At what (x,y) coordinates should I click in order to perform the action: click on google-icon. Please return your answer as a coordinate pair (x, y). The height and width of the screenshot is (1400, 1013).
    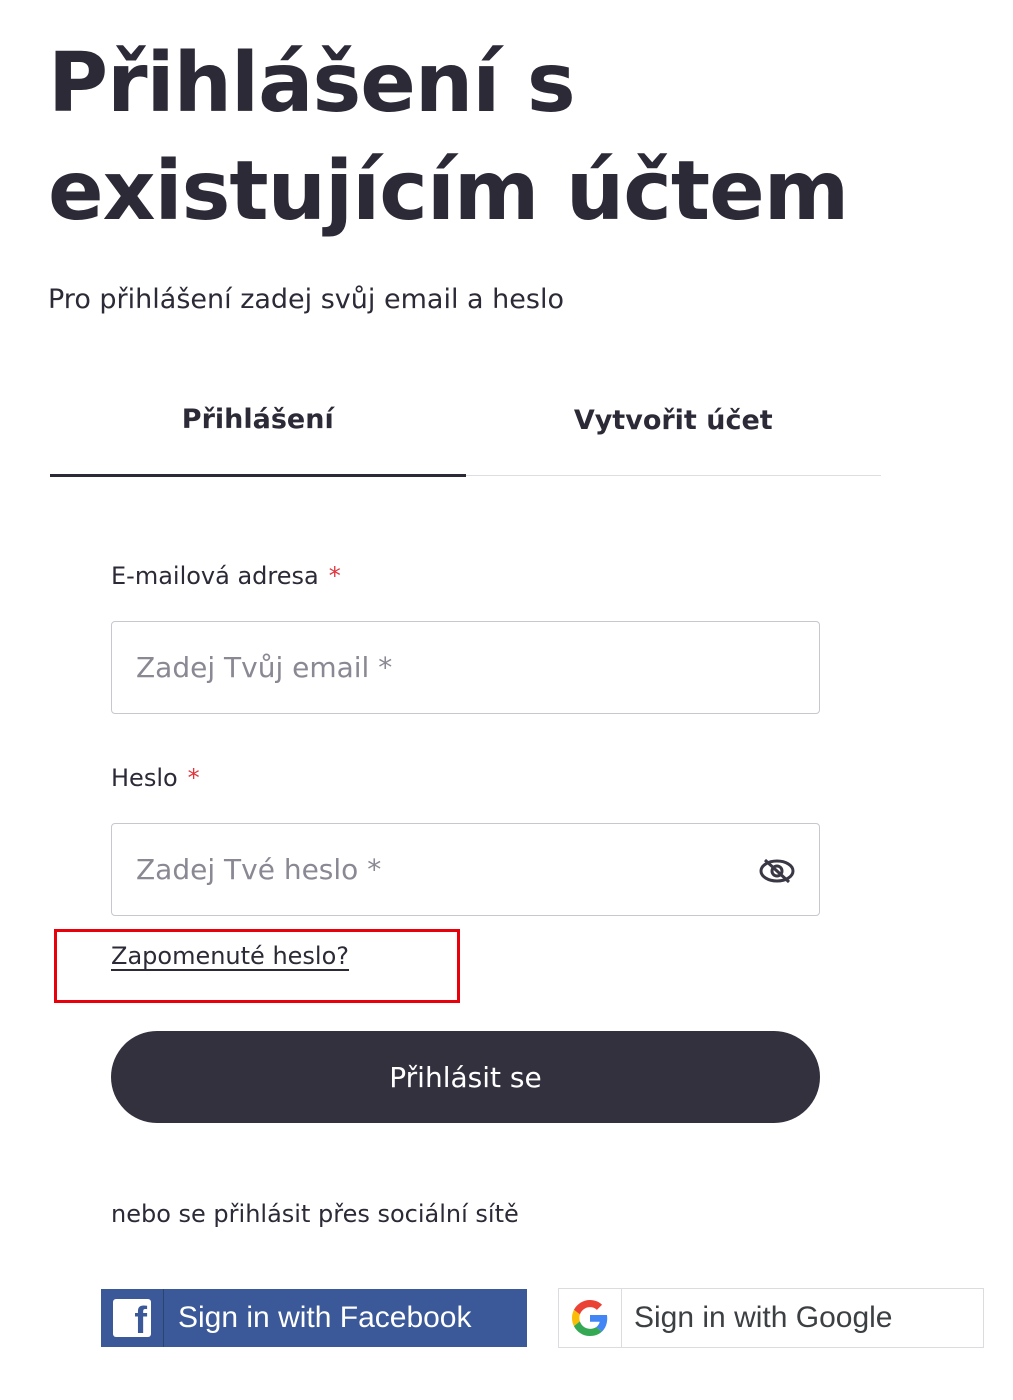
    Looking at the image, I should click on (590, 1318).